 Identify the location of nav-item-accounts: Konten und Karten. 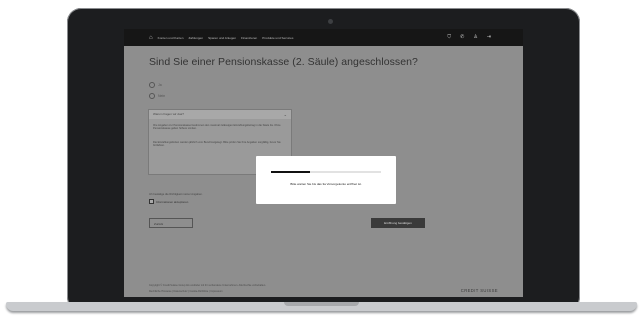
(171, 38).